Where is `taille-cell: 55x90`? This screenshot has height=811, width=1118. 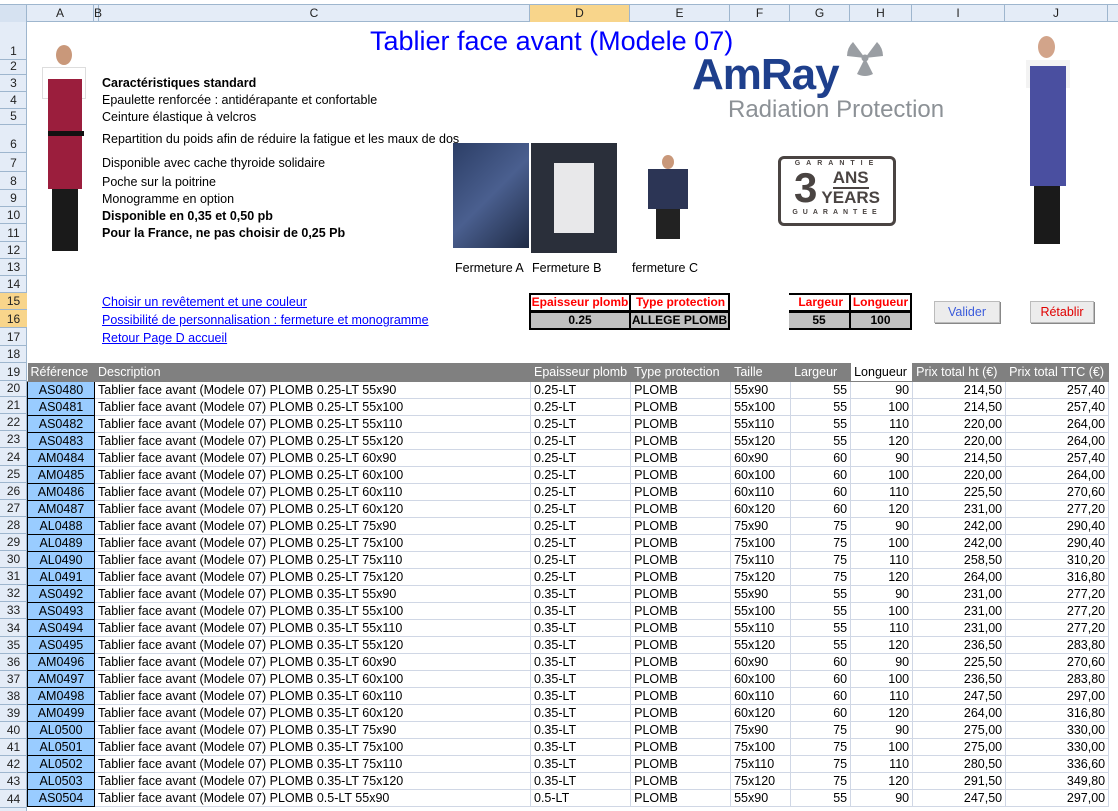
taille-cell: 55x90 is located at coordinates (761, 798).